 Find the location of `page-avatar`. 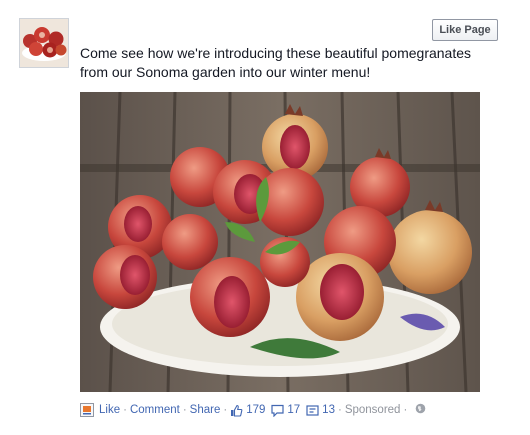

page-avatar is located at coordinates (44, 43).